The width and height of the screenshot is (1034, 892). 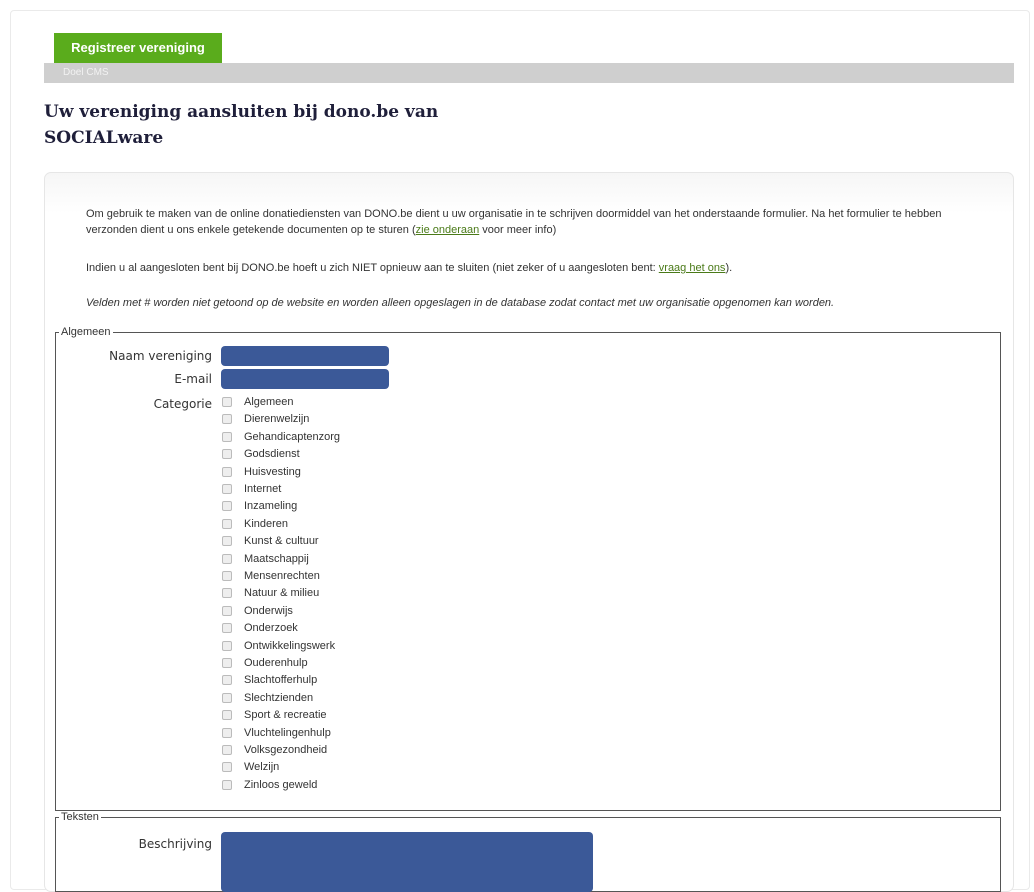 What do you see at coordinates (86, 332) in the screenshot?
I see `algemeen-legend: Algemeen` at bounding box center [86, 332].